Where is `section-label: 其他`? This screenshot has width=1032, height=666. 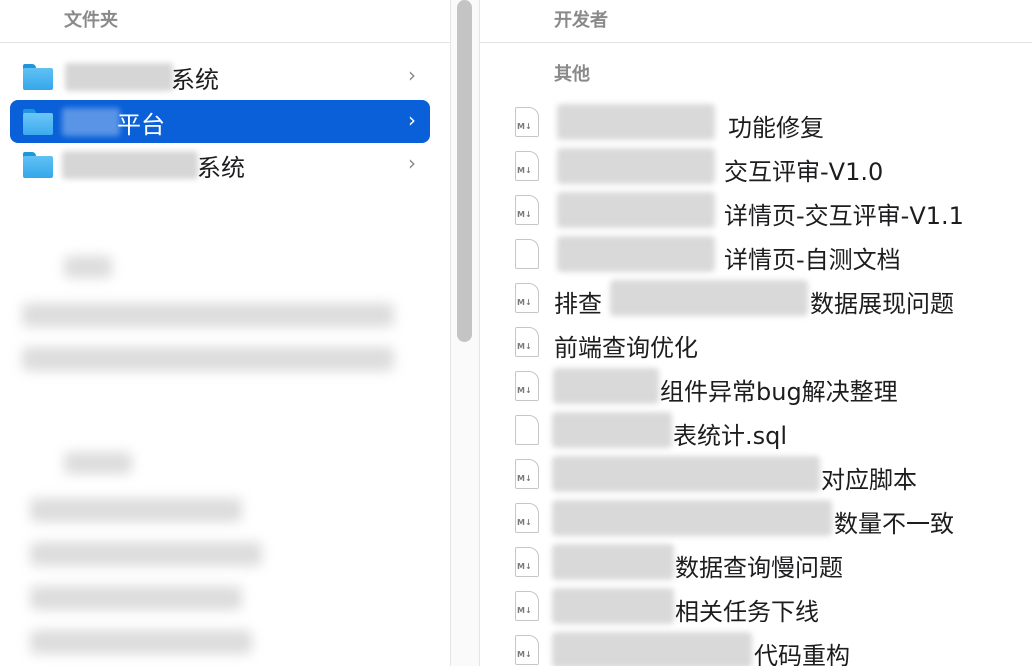
section-label: 其他 is located at coordinates (572, 74).